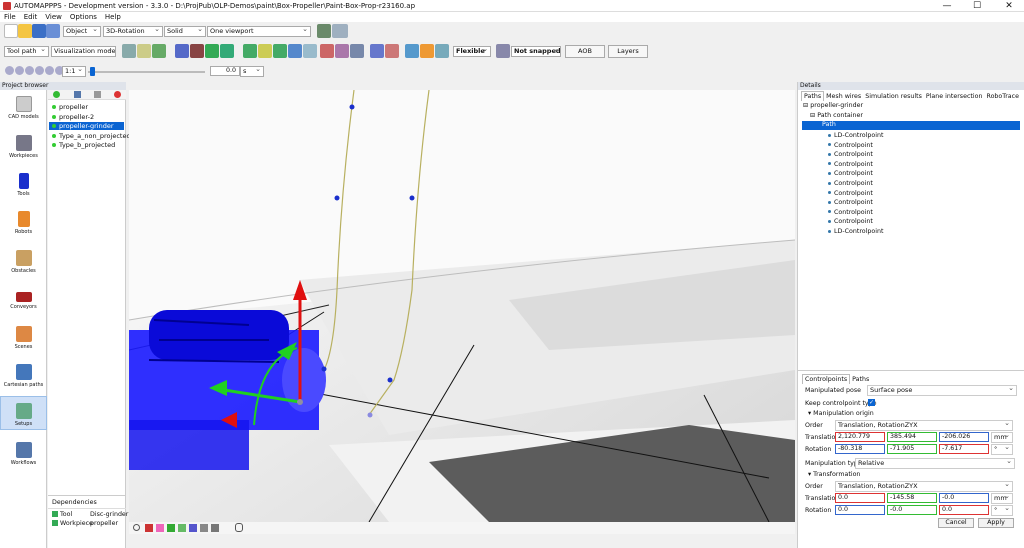 The width and height of the screenshot is (1024, 548). Describe the element at coordinates (964, 437) in the screenshot. I see `origin-translation-z: -206.026` at that location.